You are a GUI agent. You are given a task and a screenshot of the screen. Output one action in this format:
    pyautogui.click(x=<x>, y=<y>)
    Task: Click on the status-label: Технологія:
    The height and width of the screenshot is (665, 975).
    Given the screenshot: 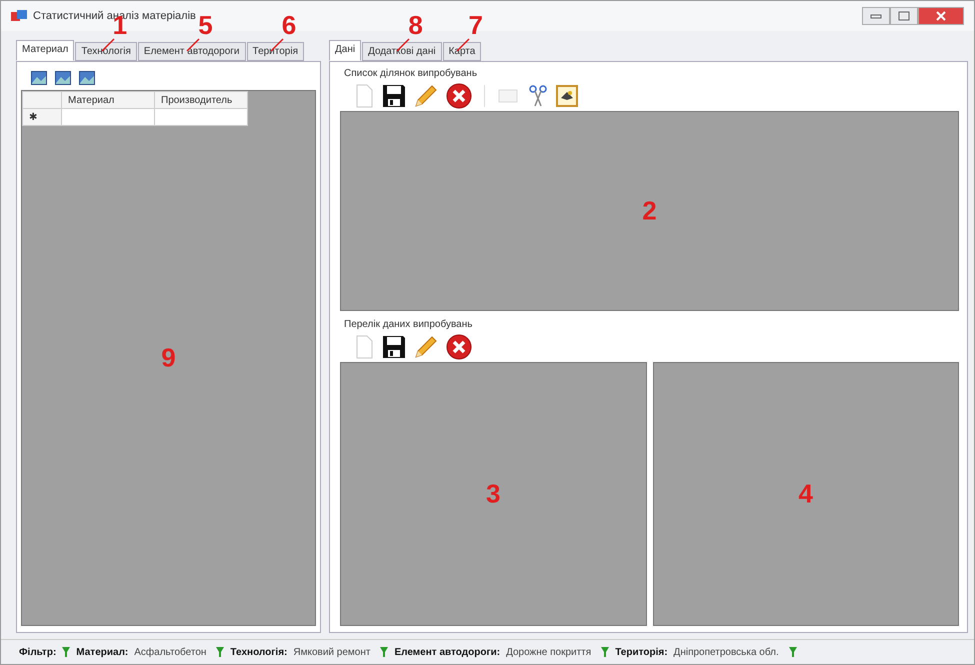 What is the action you would take?
    pyautogui.click(x=259, y=652)
    